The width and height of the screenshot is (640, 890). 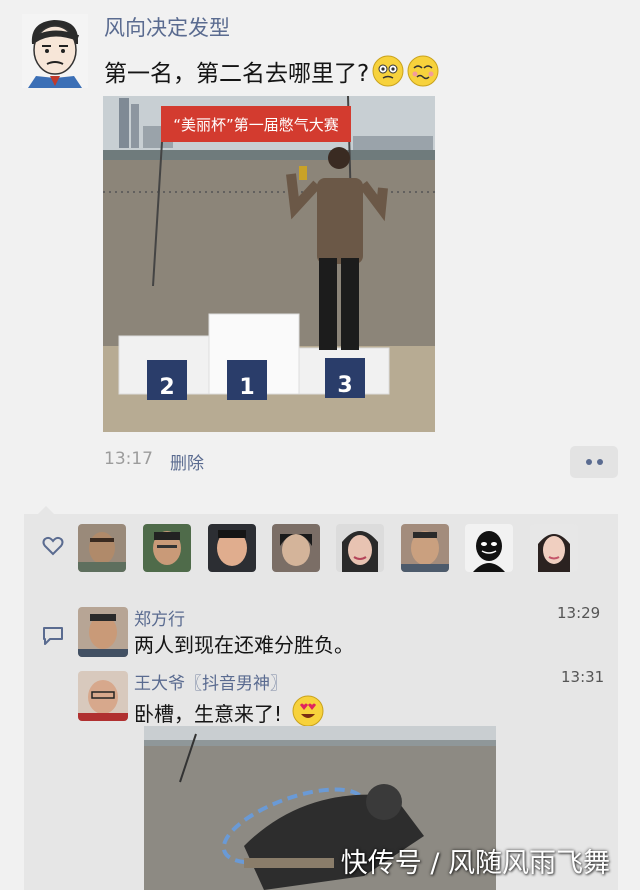 I want to click on podium-number-2: 2, so click(x=166, y=387).